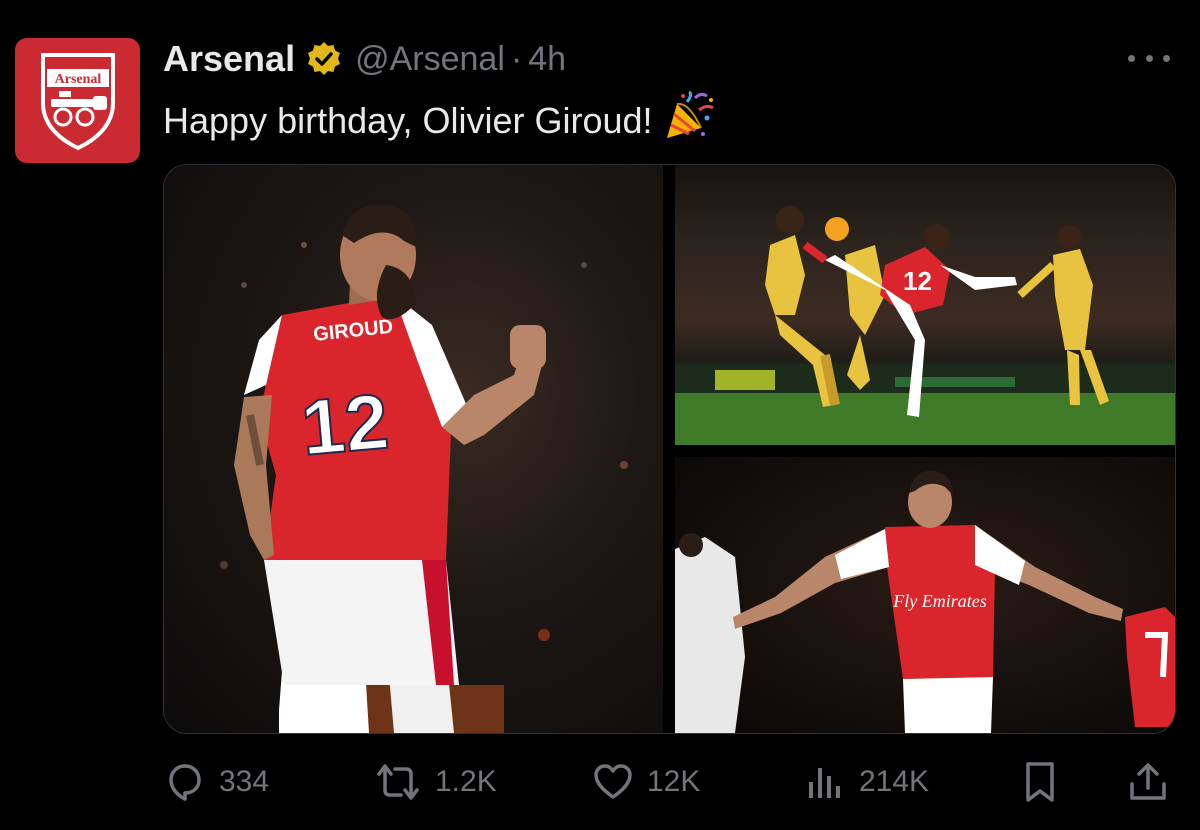 The image size is (1200, 830). What do you see at coordinates (216, 782) in the screenshot?
I see `reply-button: 334` at bounding box center [216, 782].